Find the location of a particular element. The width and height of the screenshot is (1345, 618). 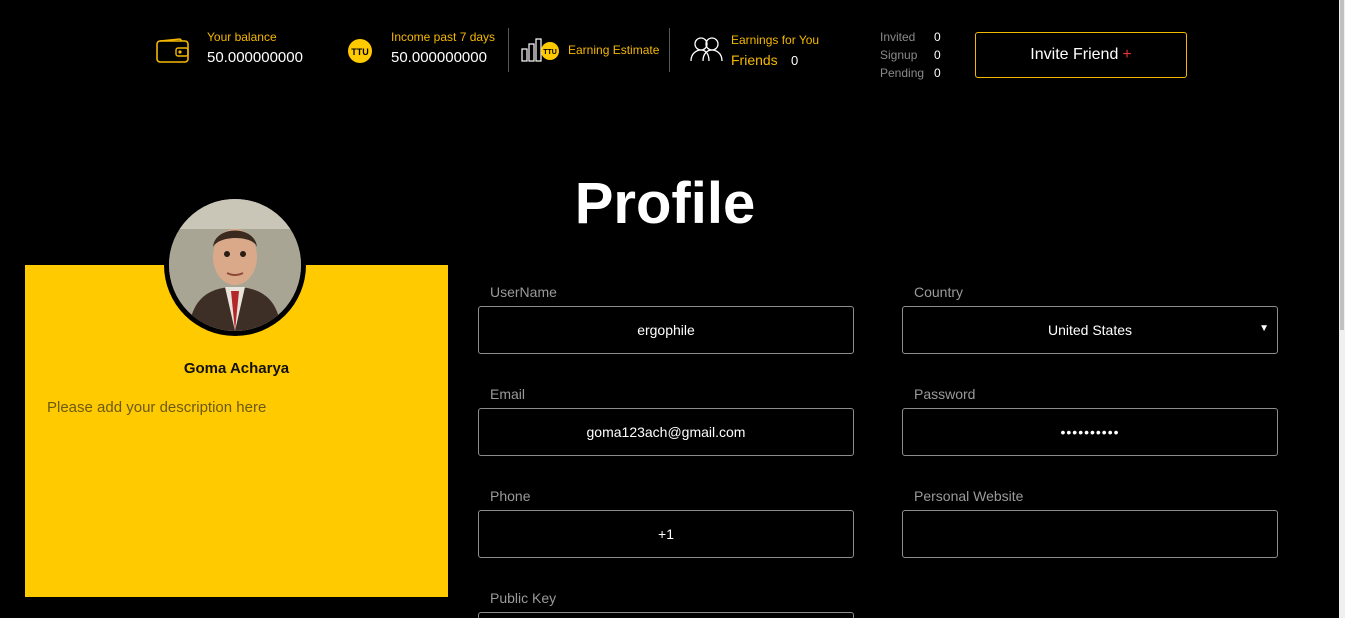

website-input is located at coordinates (1090, 534).